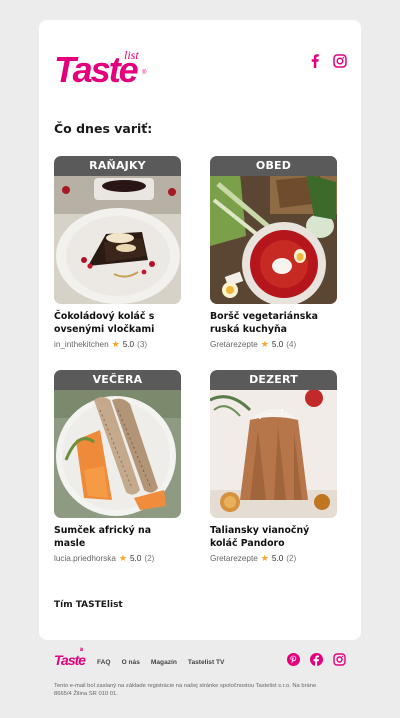 The height and width of the screenshot is (718, 400). I want to click on recipe-title: Čokoládový koláč s ovsenými vločkami, so click(117, 323).